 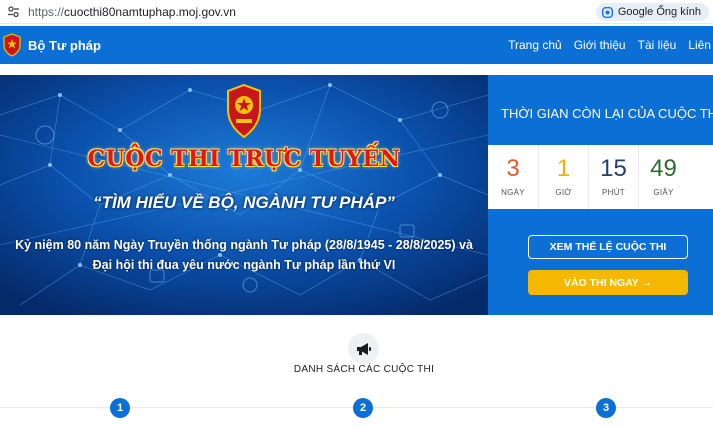 What do you see at coordinates (600, 45) in the screenshot?
I see `nav-about: Giới thiệu` at bounding box center [600, 45].